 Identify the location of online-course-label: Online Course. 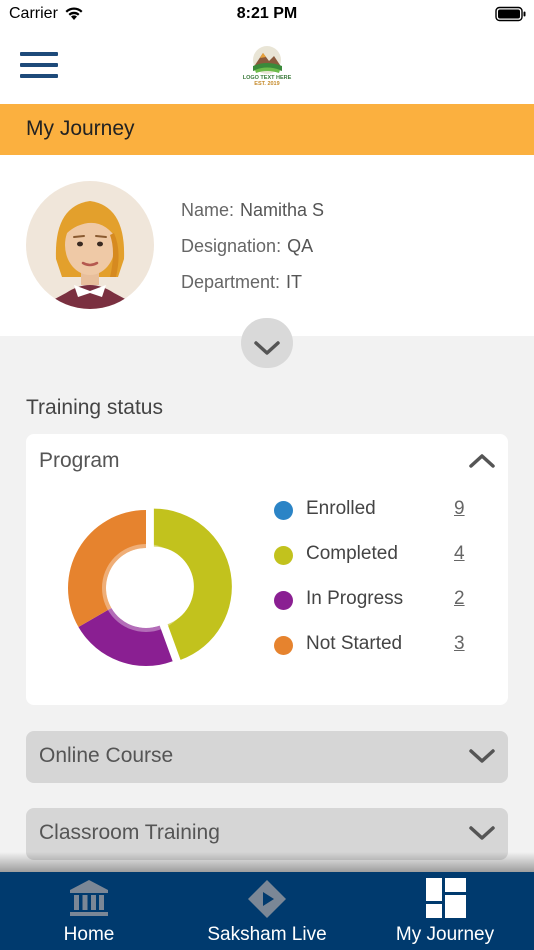
(106, 755).